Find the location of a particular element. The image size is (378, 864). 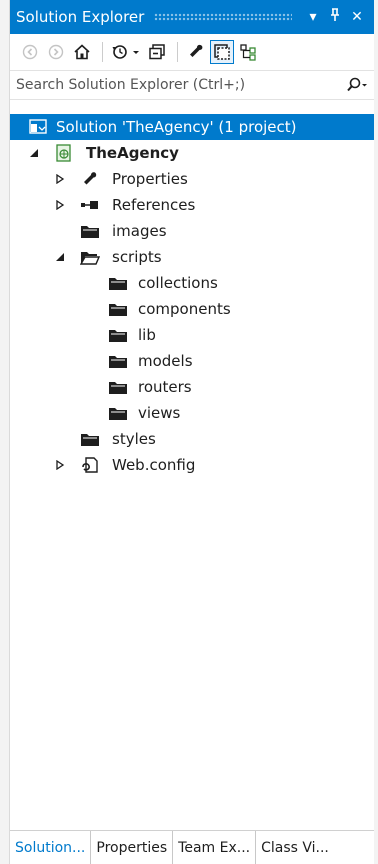

solution-icon is located at coordinates (38, 127).